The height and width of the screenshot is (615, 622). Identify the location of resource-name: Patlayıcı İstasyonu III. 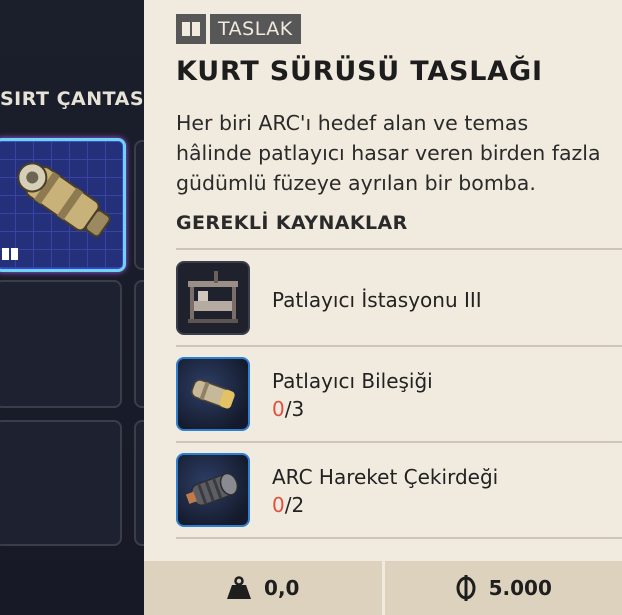
(377, 300).